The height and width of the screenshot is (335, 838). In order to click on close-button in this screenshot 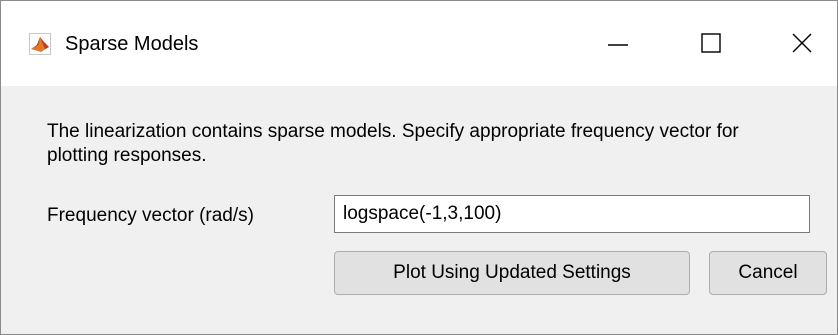, I will do `click(792, 43)`.